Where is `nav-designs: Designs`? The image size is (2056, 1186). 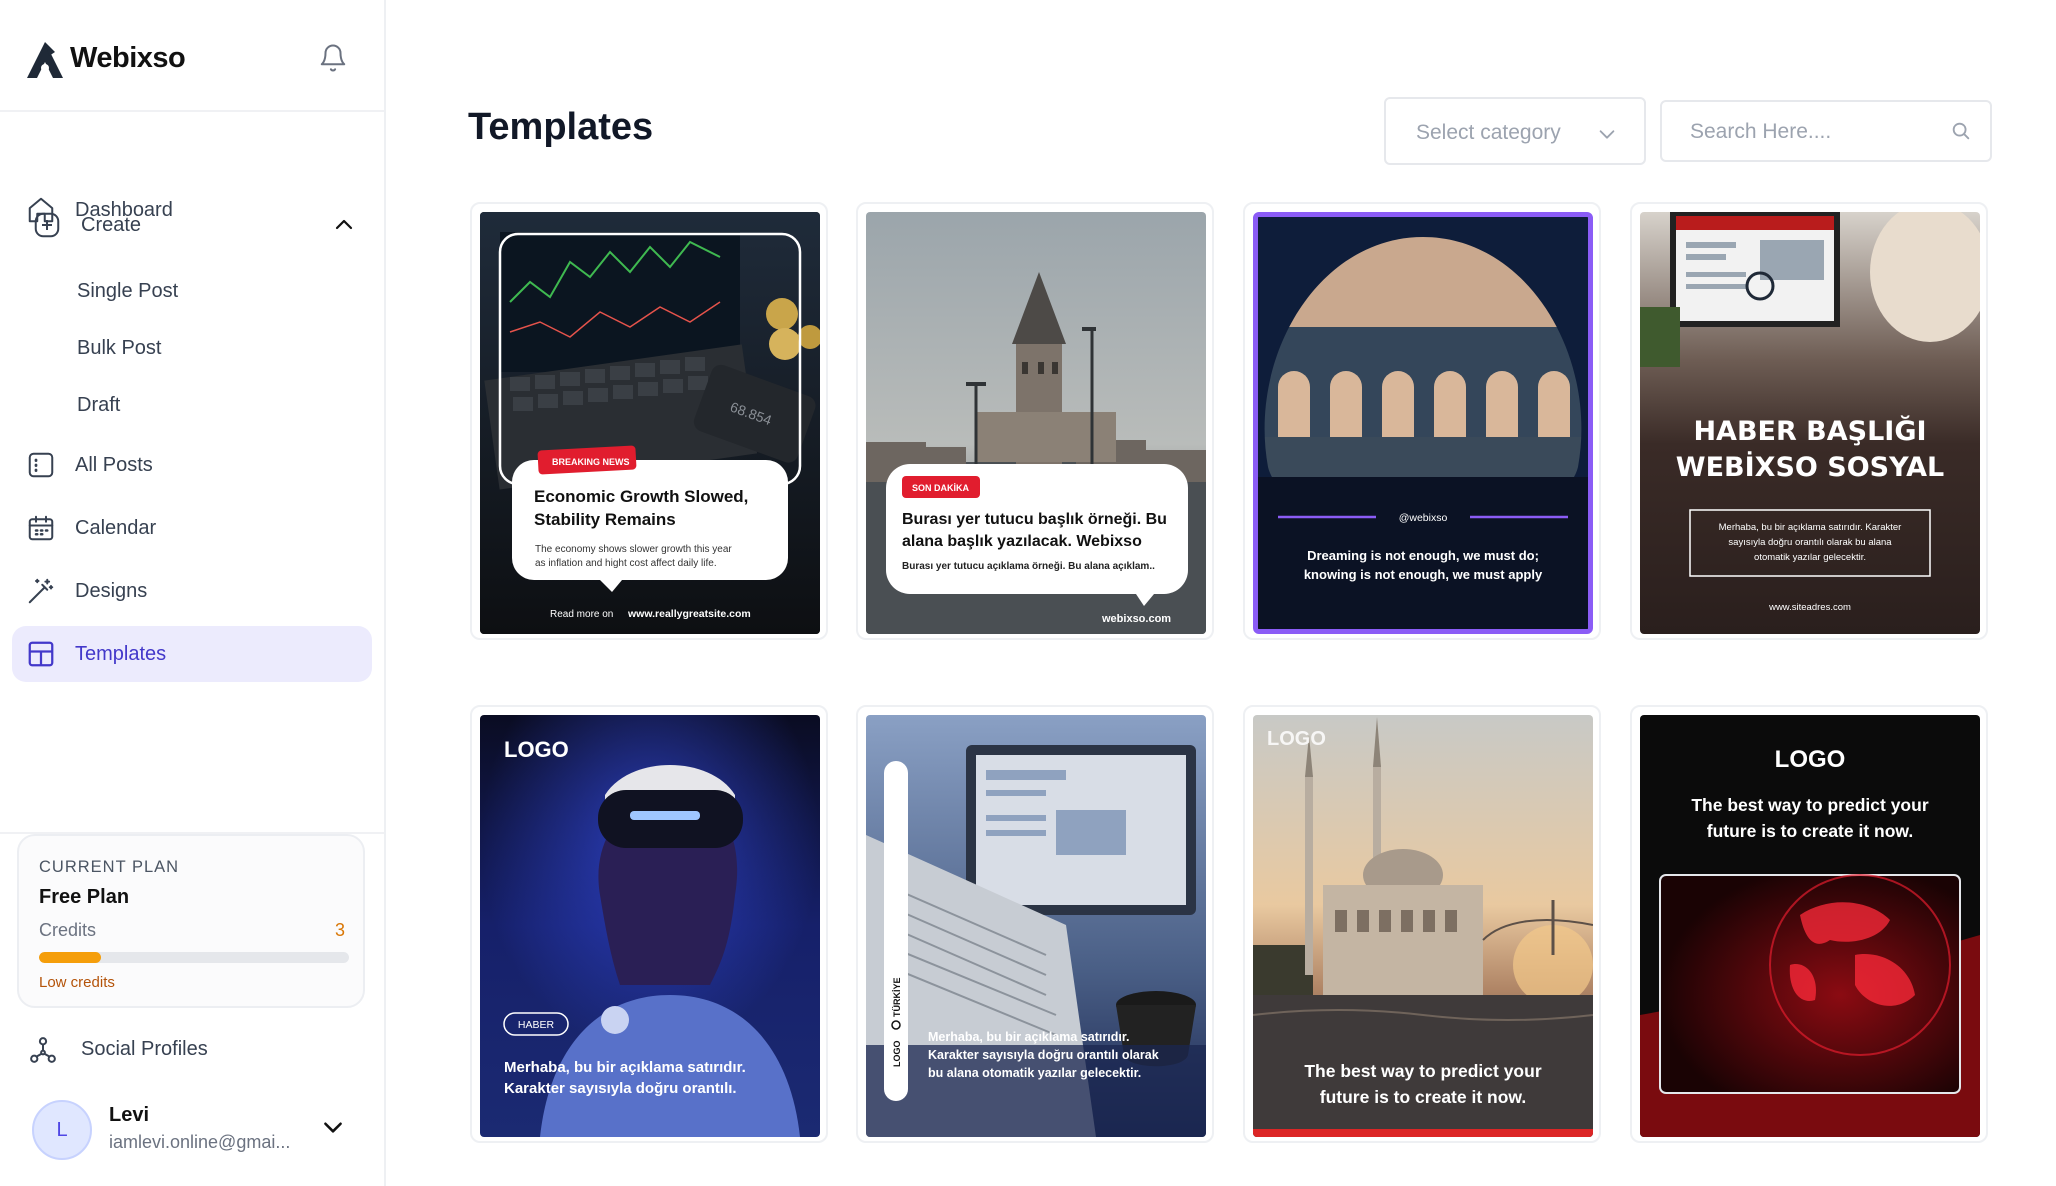
nav-designs: Designs is located at coordinates (192, 591).